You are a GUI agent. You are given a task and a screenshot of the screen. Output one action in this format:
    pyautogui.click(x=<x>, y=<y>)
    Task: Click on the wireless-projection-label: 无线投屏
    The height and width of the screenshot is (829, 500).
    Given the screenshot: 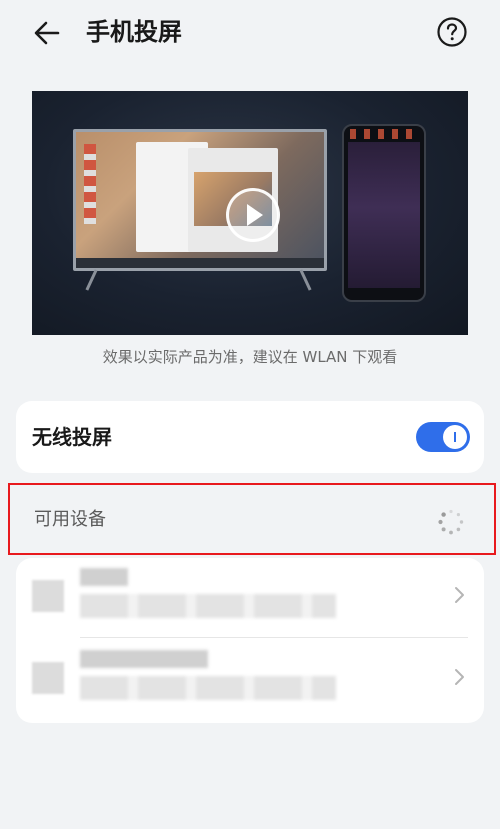 What is the action you would take?
    pyautogui.click(x=72, y=437)
    